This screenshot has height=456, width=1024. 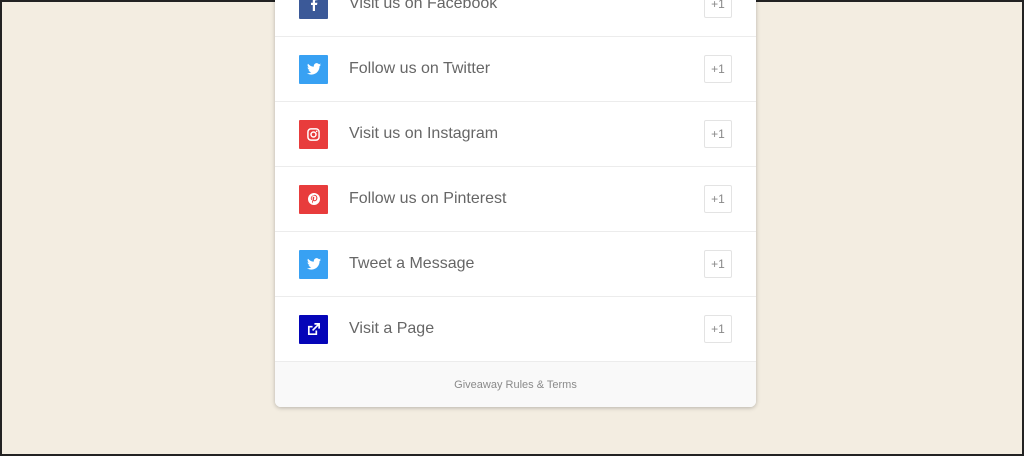 What do you see at coordinates (423, 6) in the screenshot?
I see `entry-label: Visit us on Facebook` at bounding box center [423, 6].